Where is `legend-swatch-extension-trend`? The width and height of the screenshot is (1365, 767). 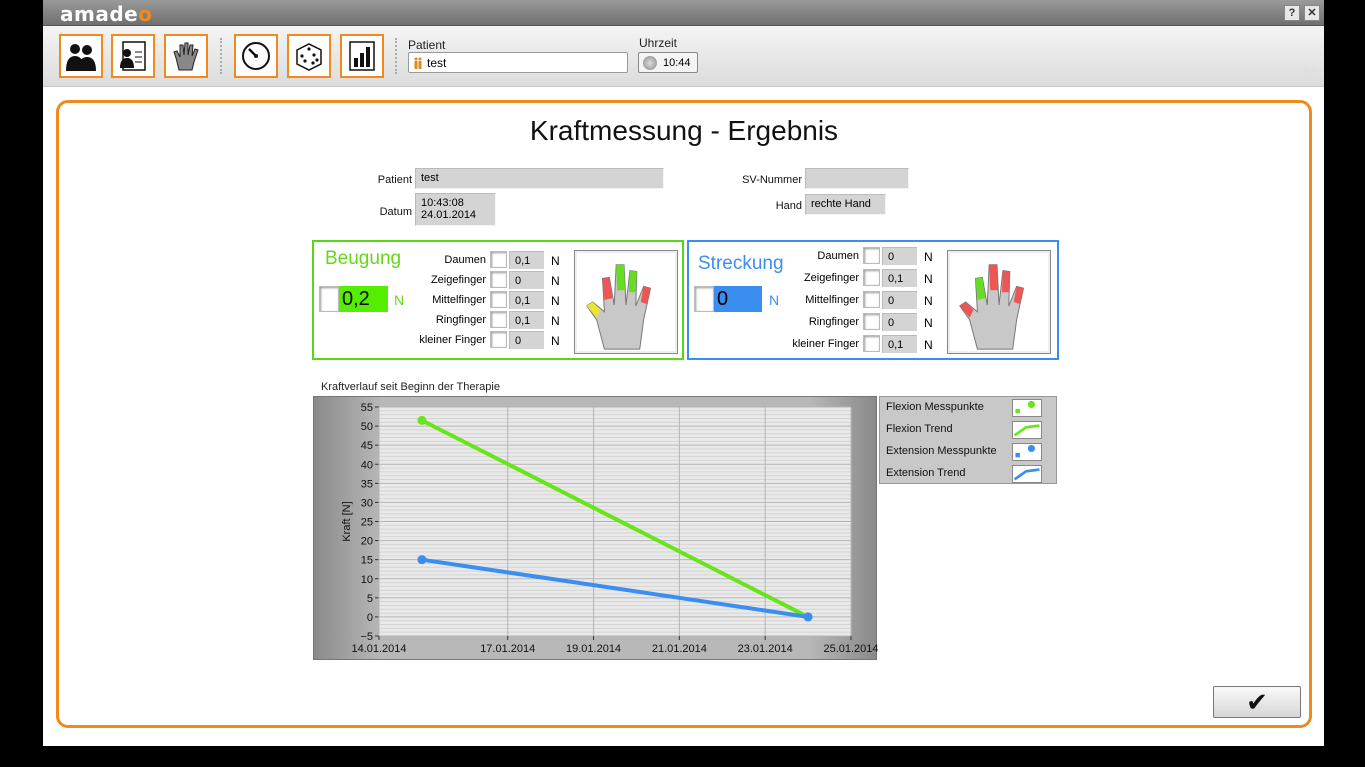 legend-swatch-extension-trend is located at coordinates (1027, 474).